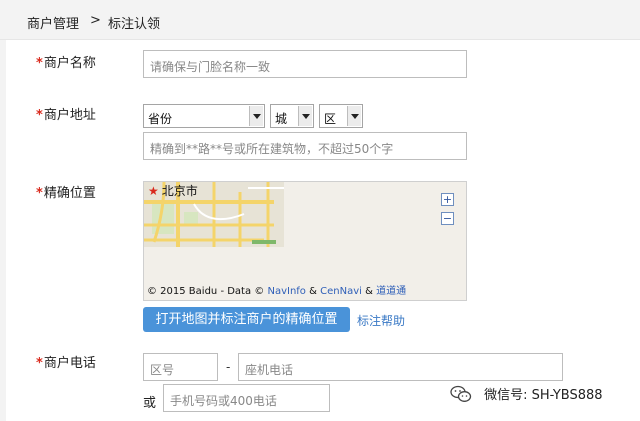  What do you see at coordinates (69, 193) in the screenshot?
I see `precise-location-label-text: 精确位置` at bounding box center [69, 193].